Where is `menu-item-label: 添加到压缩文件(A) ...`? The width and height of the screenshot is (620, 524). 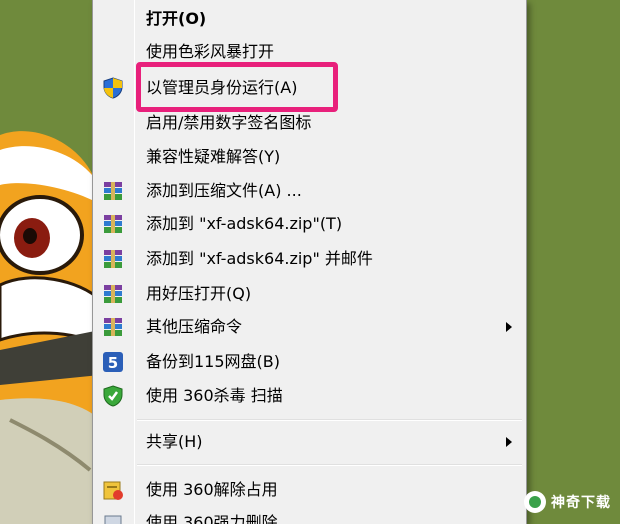
menu-item-label: 添加到压缩文件(A) ... is located at coordinates (224, 190).